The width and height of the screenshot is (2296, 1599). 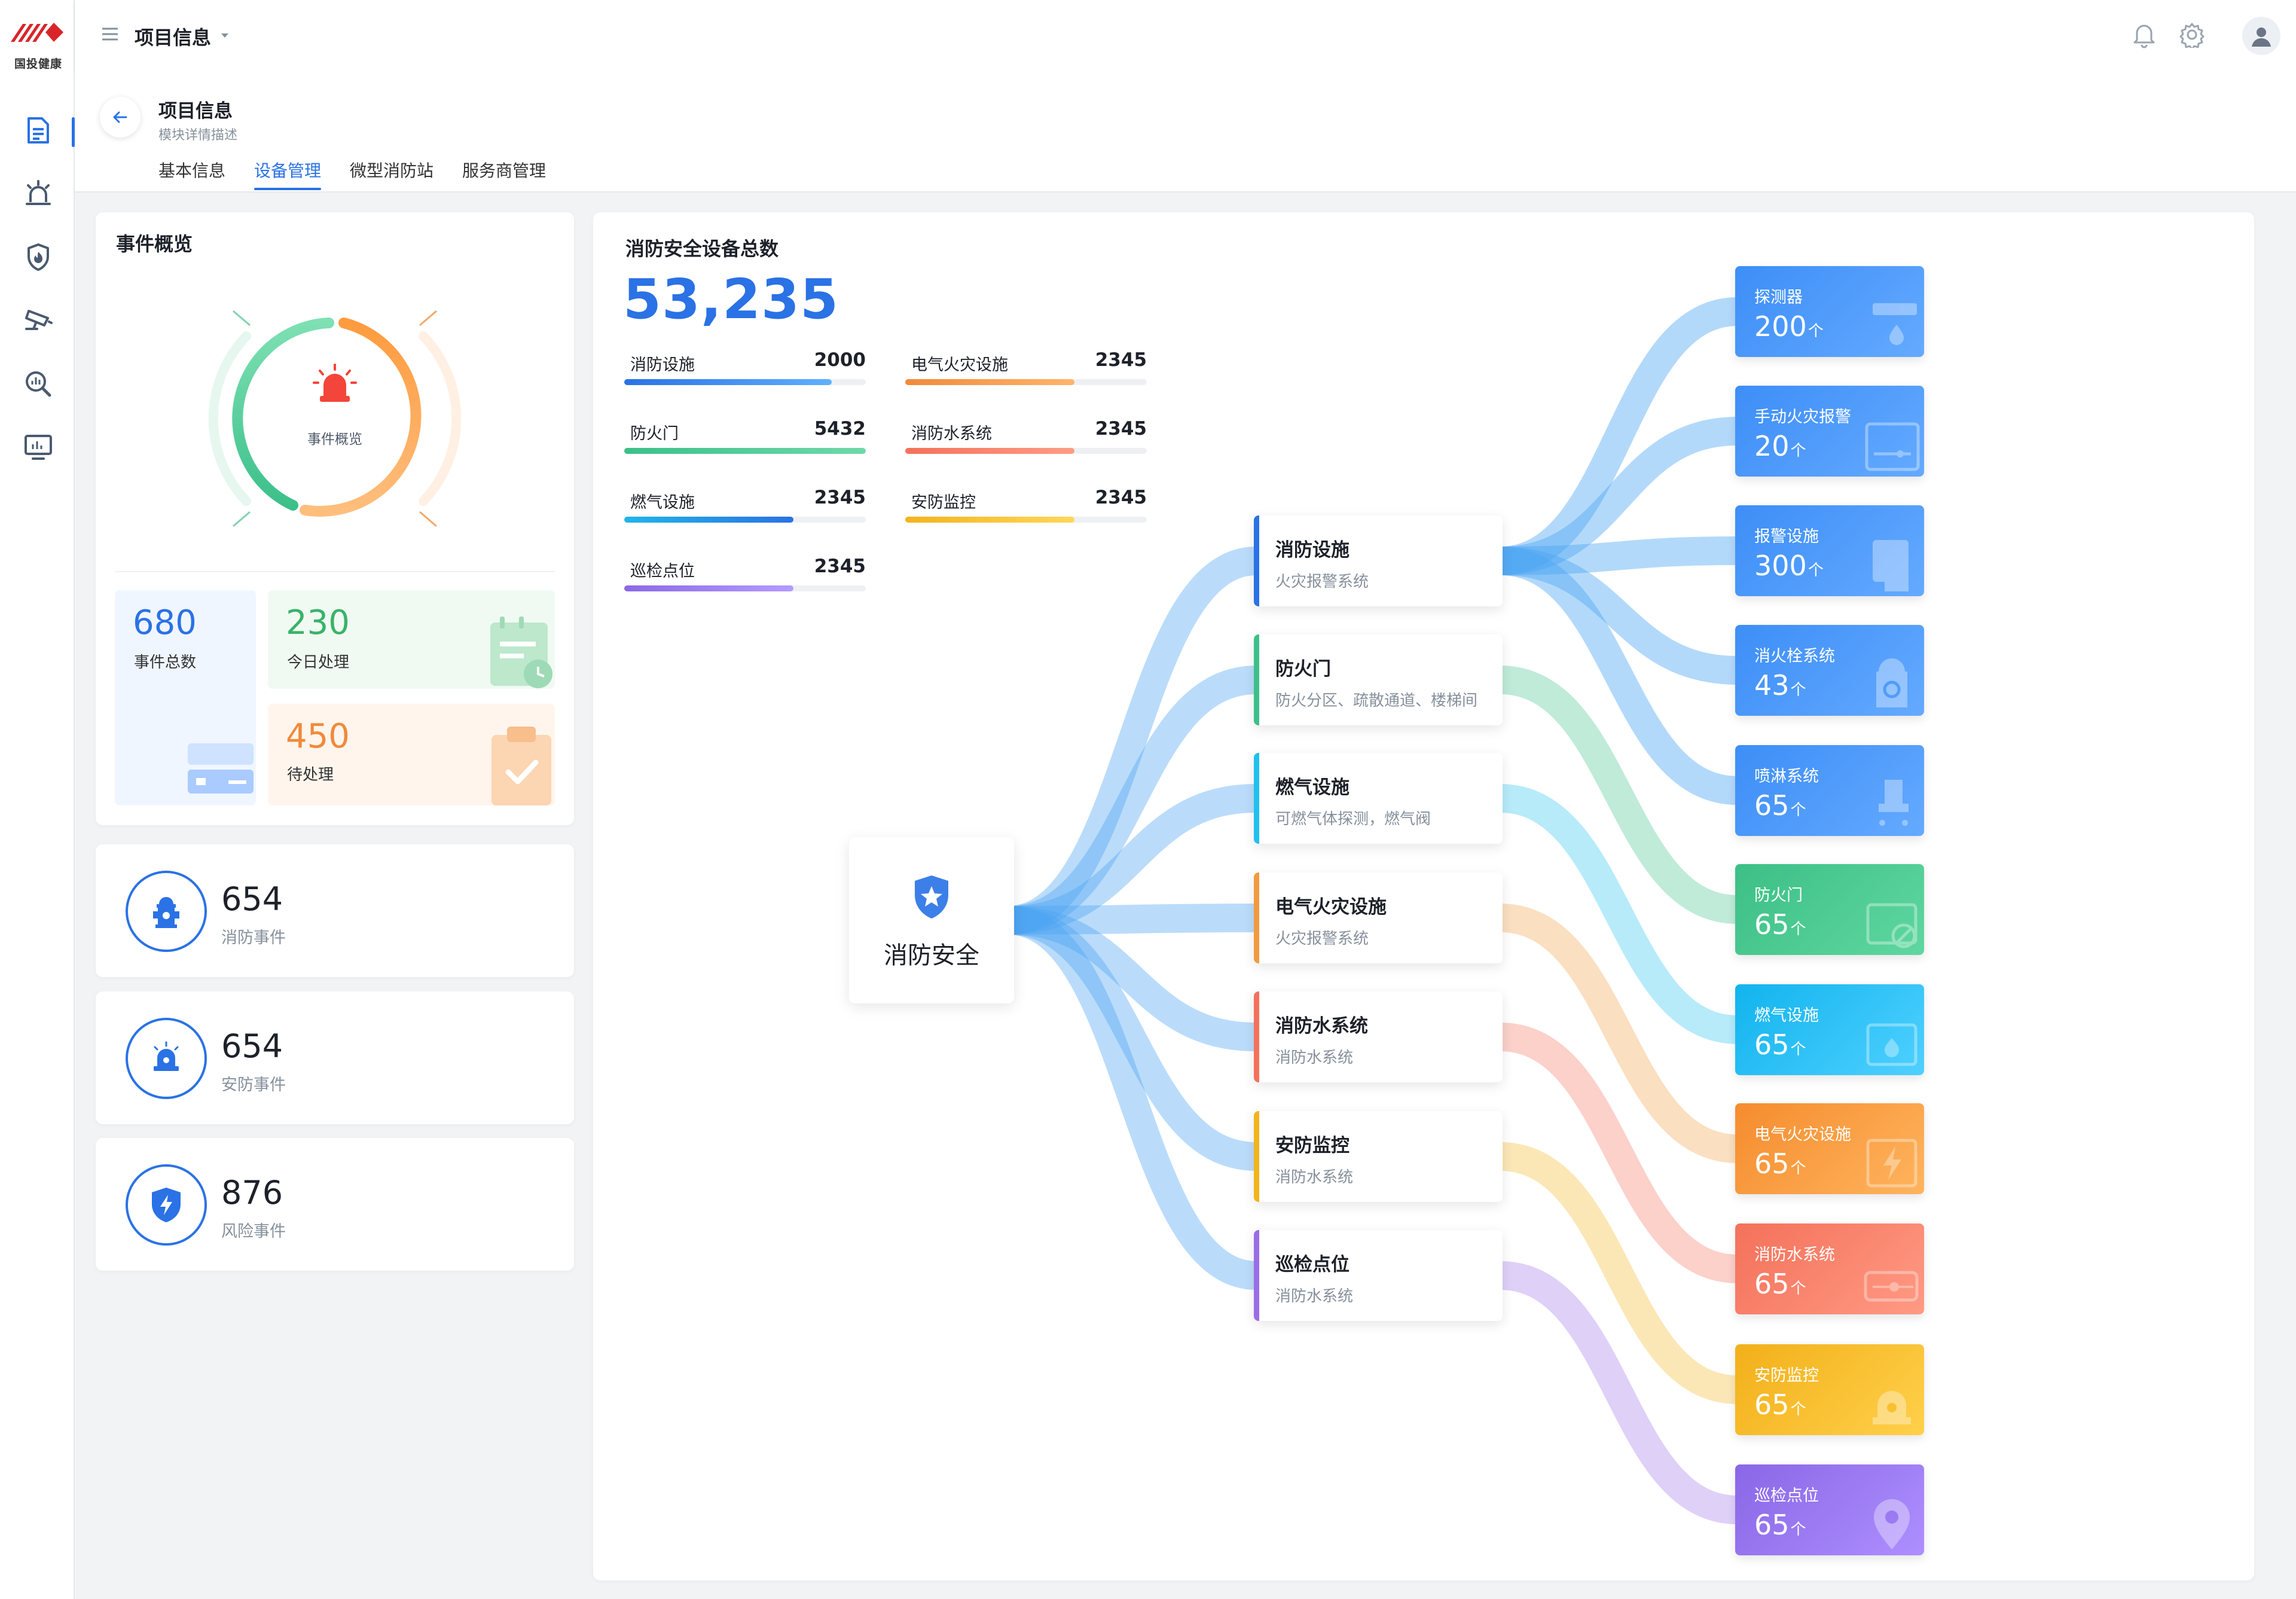 What do you see at coordinates (1892, 446) in the screenshot?
I see `manual-alarm-icon` at bounding box center [1892, 446].